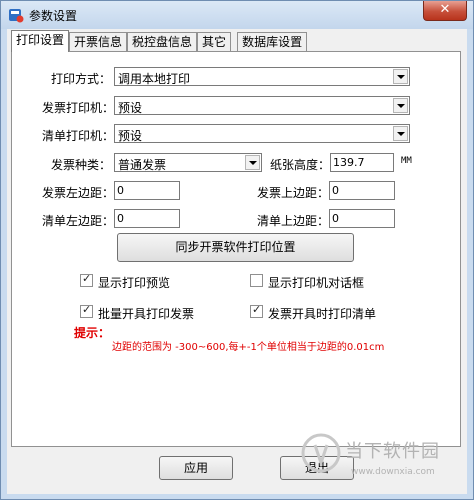 The height and width of the screenshot is (500, 474). I want to click on invoice-top-margin-input: 0, so click(362, 190).